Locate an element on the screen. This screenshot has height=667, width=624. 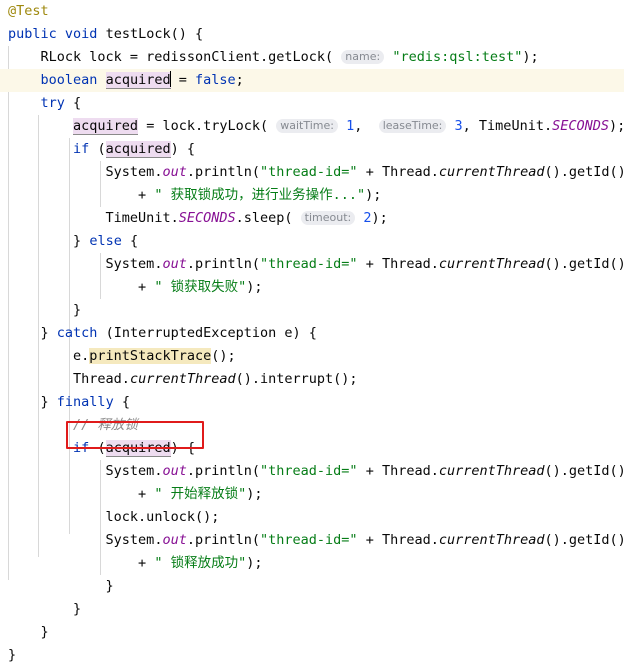
code-line-1: @Test is located at coordinates (312, 11).